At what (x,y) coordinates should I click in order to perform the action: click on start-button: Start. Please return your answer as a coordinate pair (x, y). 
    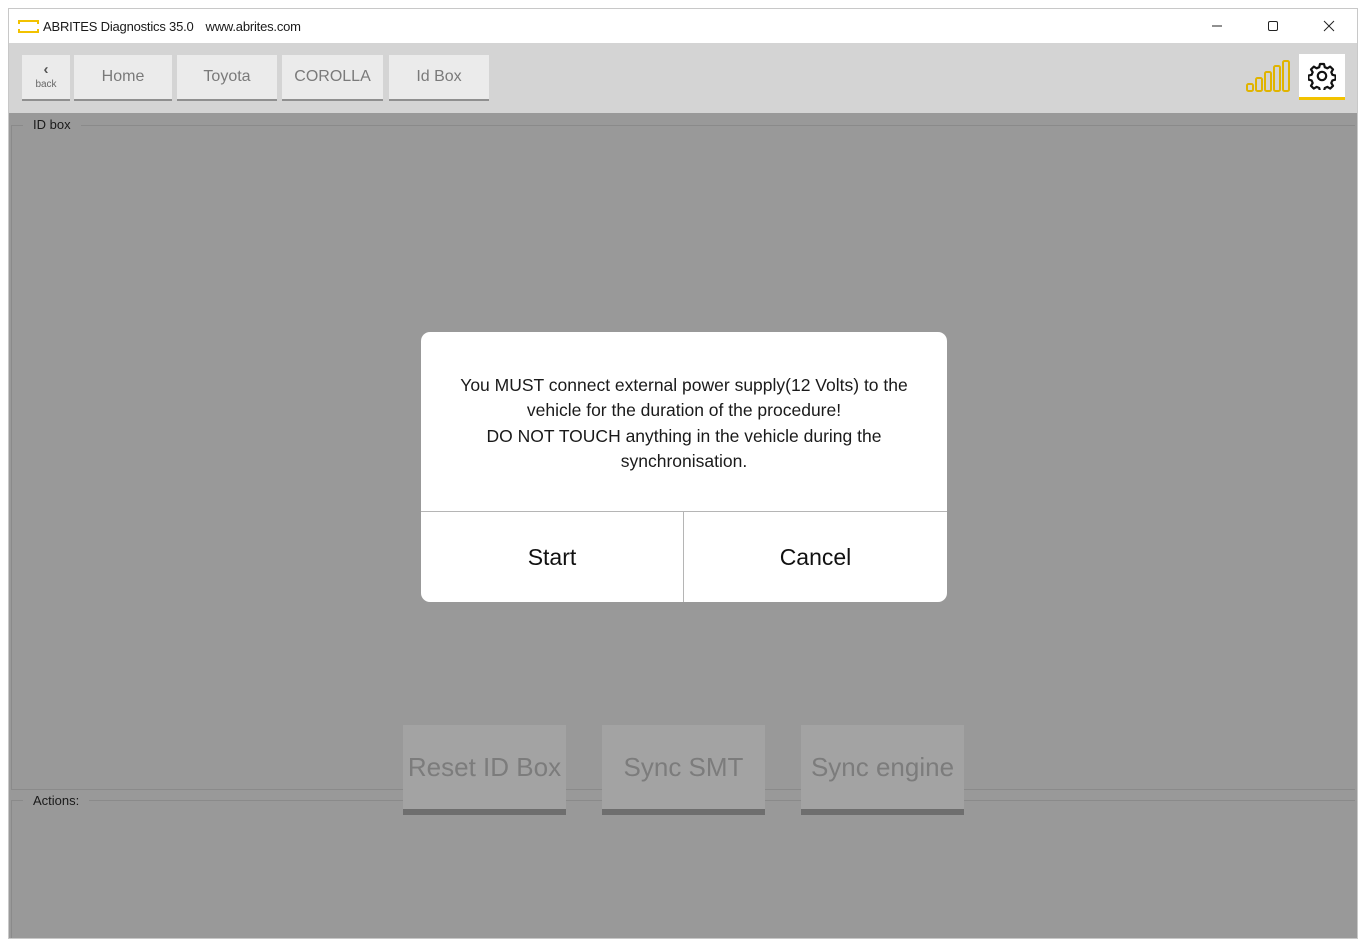
    Looking at the image, I should click on (552, 557).